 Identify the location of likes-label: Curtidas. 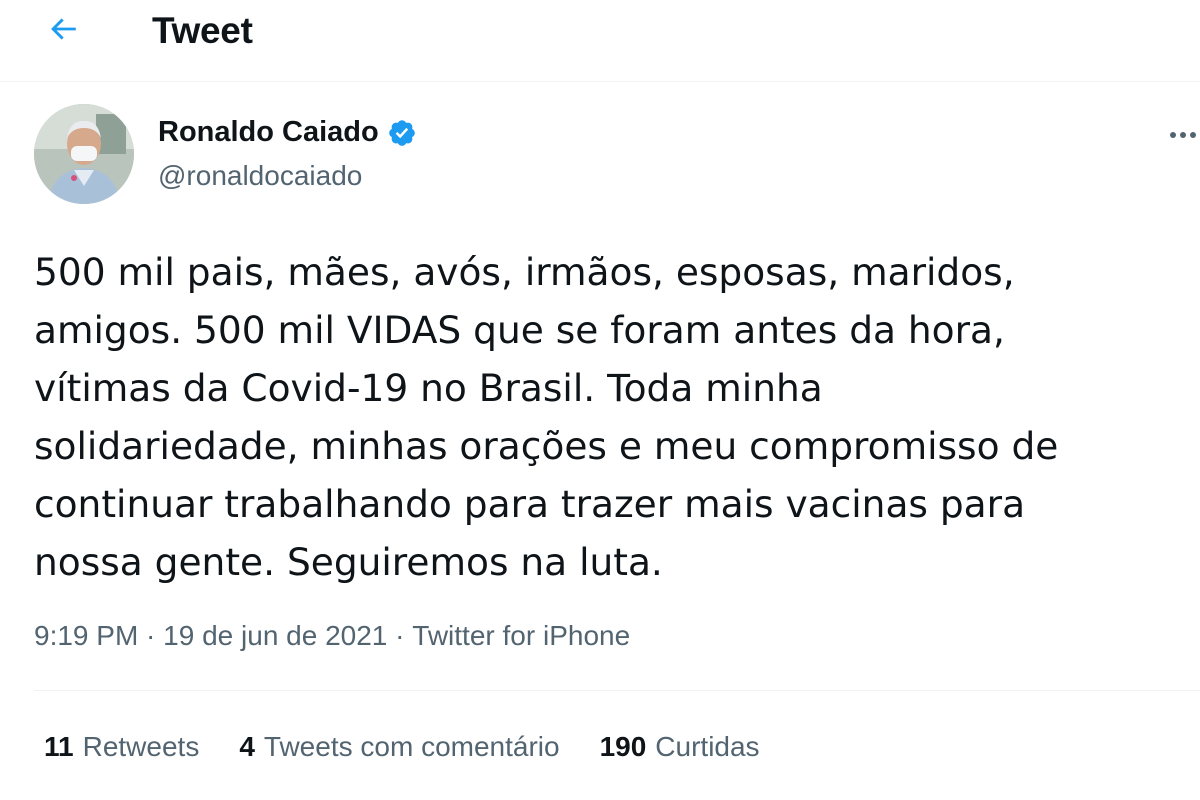
(707, 746).